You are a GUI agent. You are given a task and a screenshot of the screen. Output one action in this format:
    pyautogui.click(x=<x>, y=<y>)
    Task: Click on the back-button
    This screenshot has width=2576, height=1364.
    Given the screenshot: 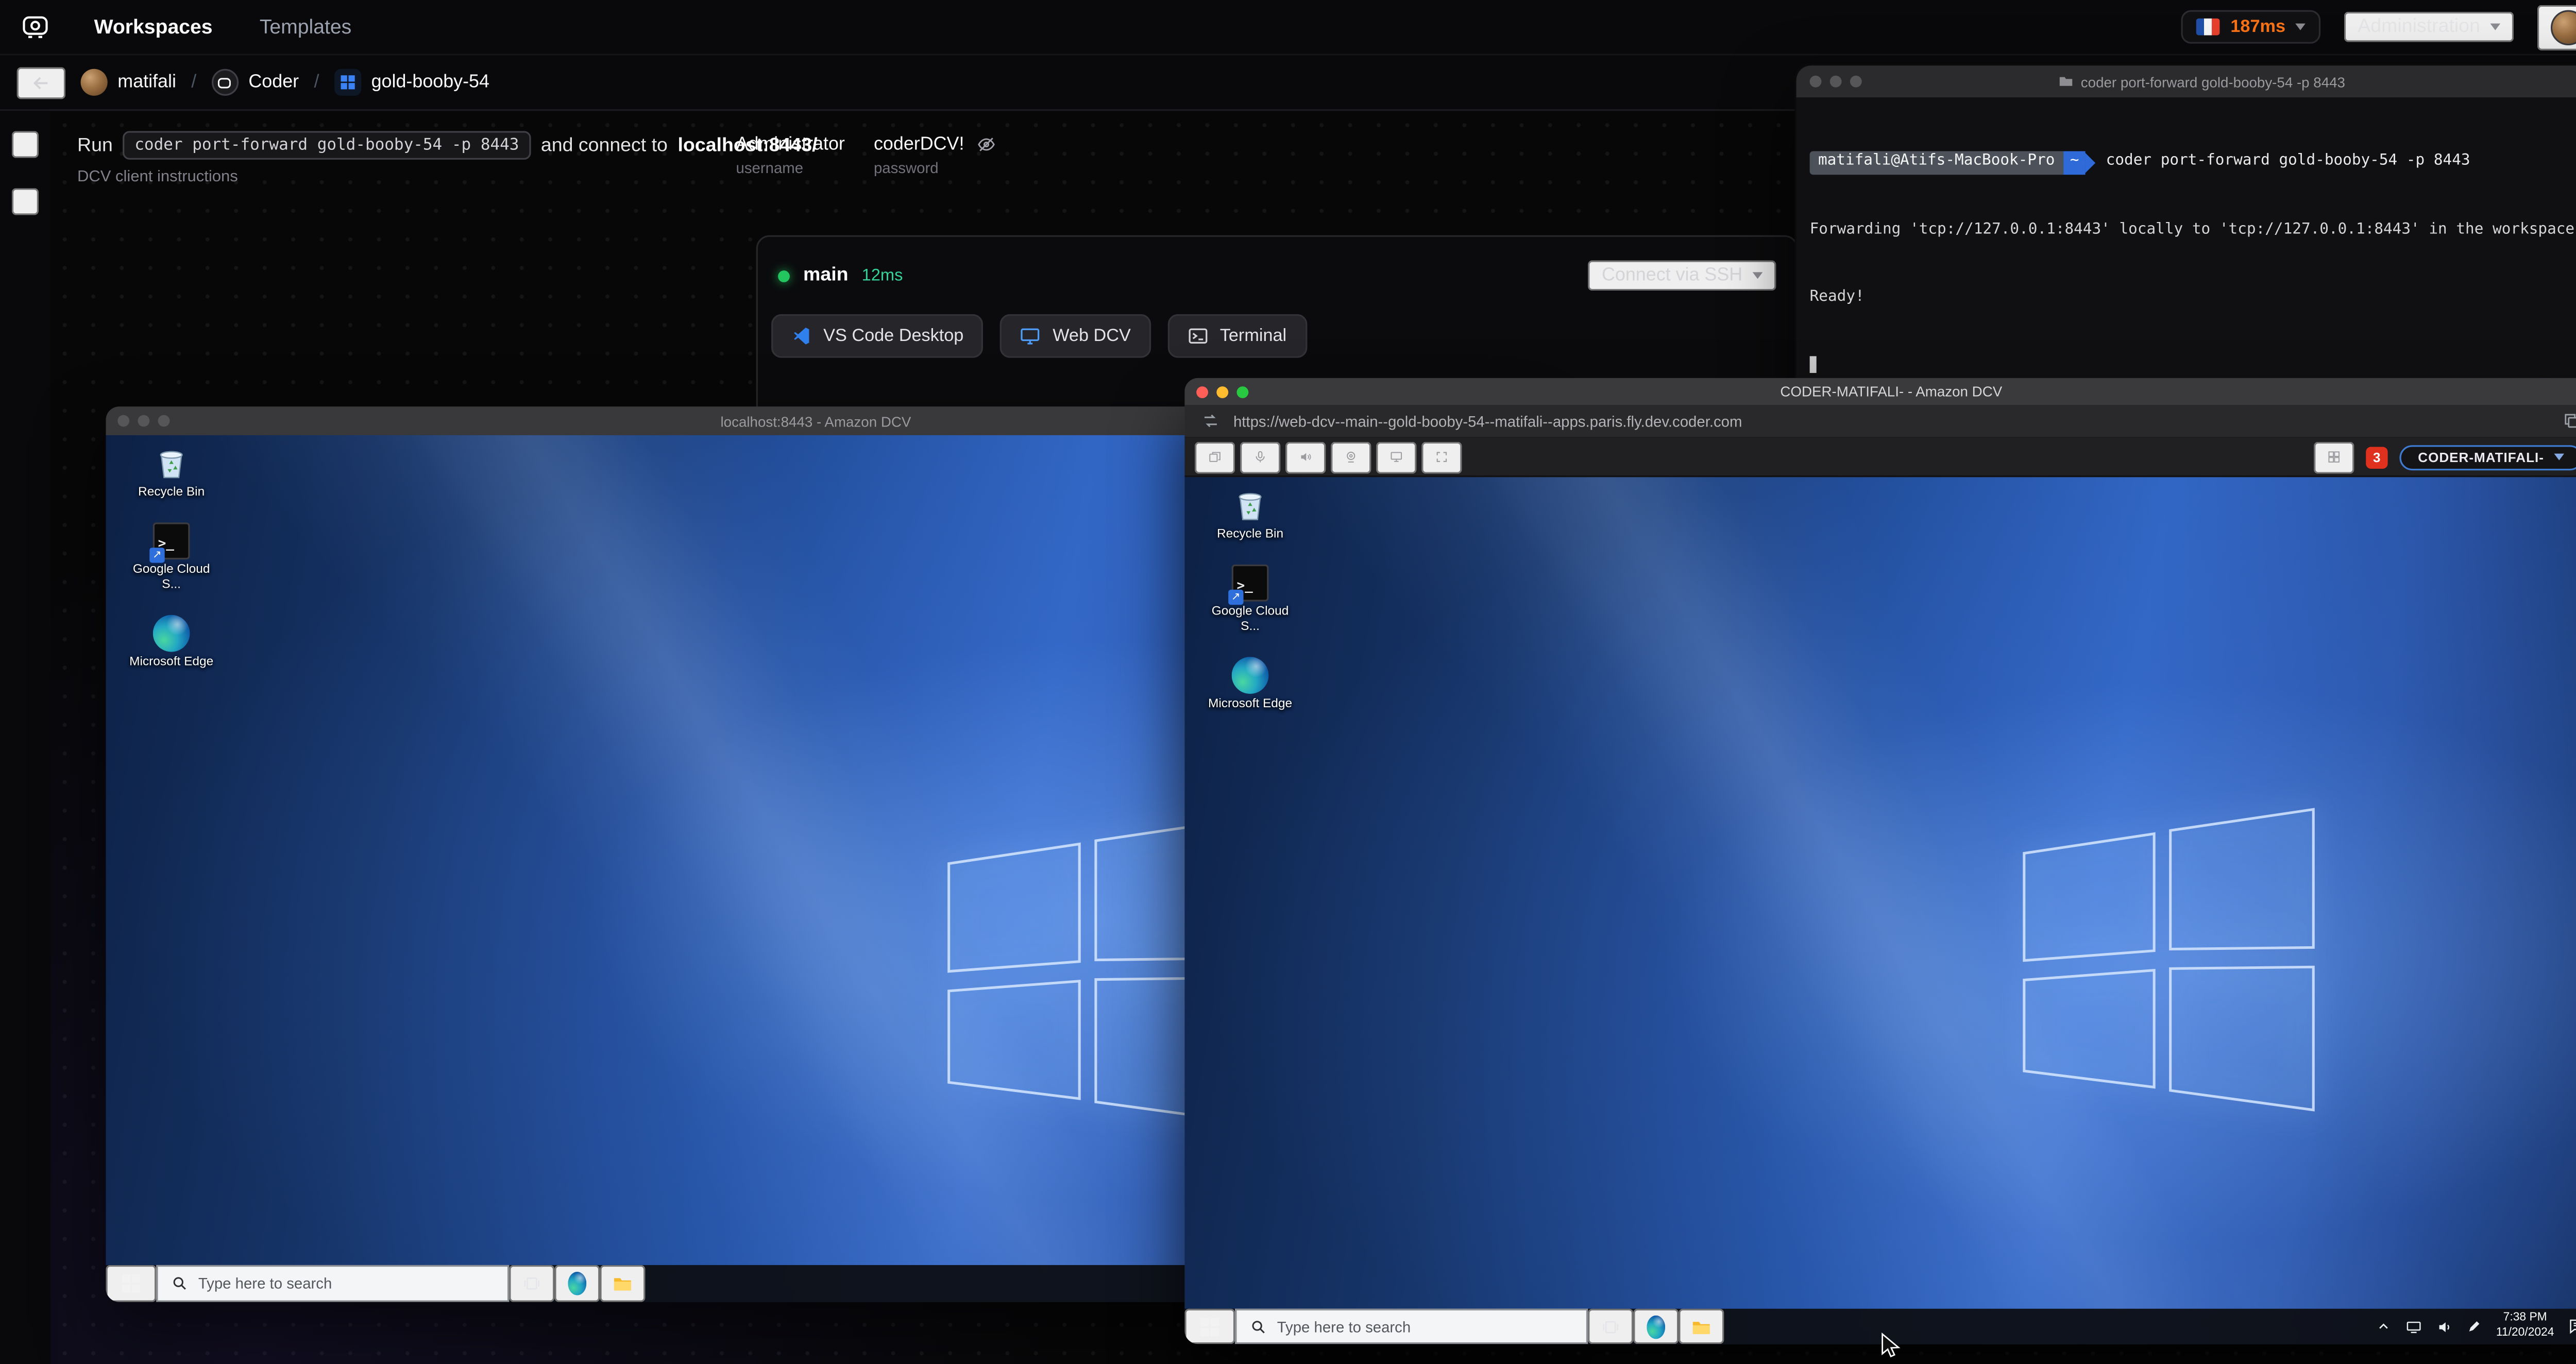 What is the action you would take?
    pyautogui.click(x=41, y=82)
    